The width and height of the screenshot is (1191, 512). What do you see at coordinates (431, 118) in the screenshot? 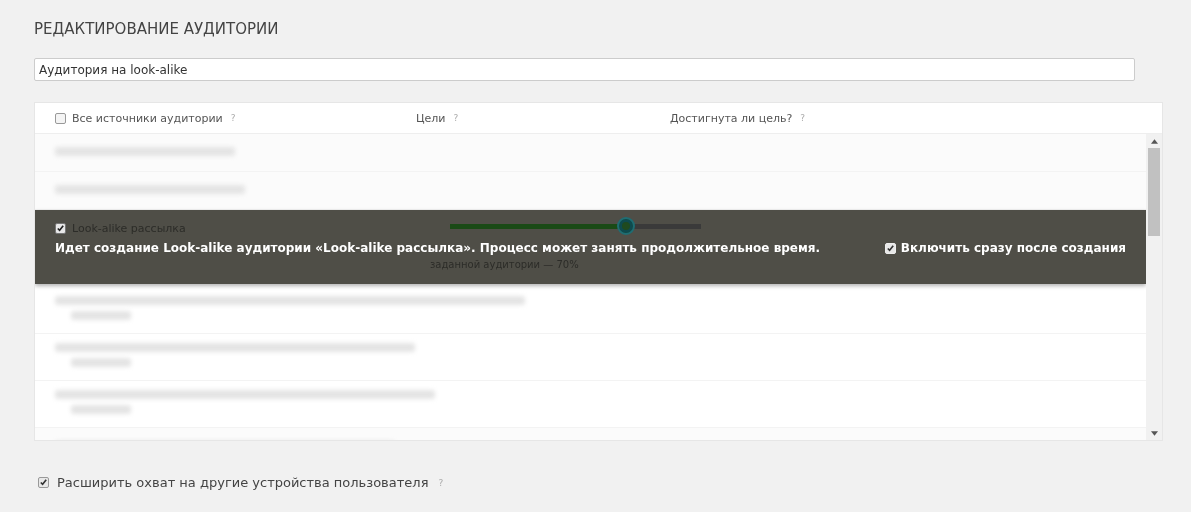
I see `column-header: Цели` at bounding box center [431, 118].